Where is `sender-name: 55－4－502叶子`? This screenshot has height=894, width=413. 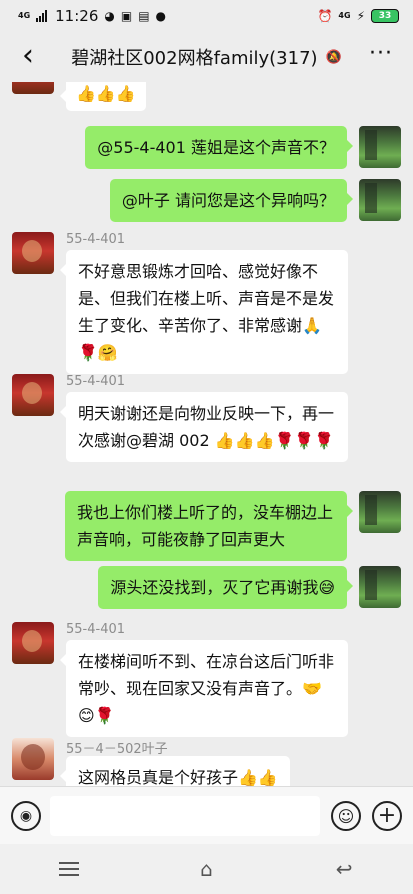
sender-name: 55－4－502叶子 is located at coordinates (117, 749).